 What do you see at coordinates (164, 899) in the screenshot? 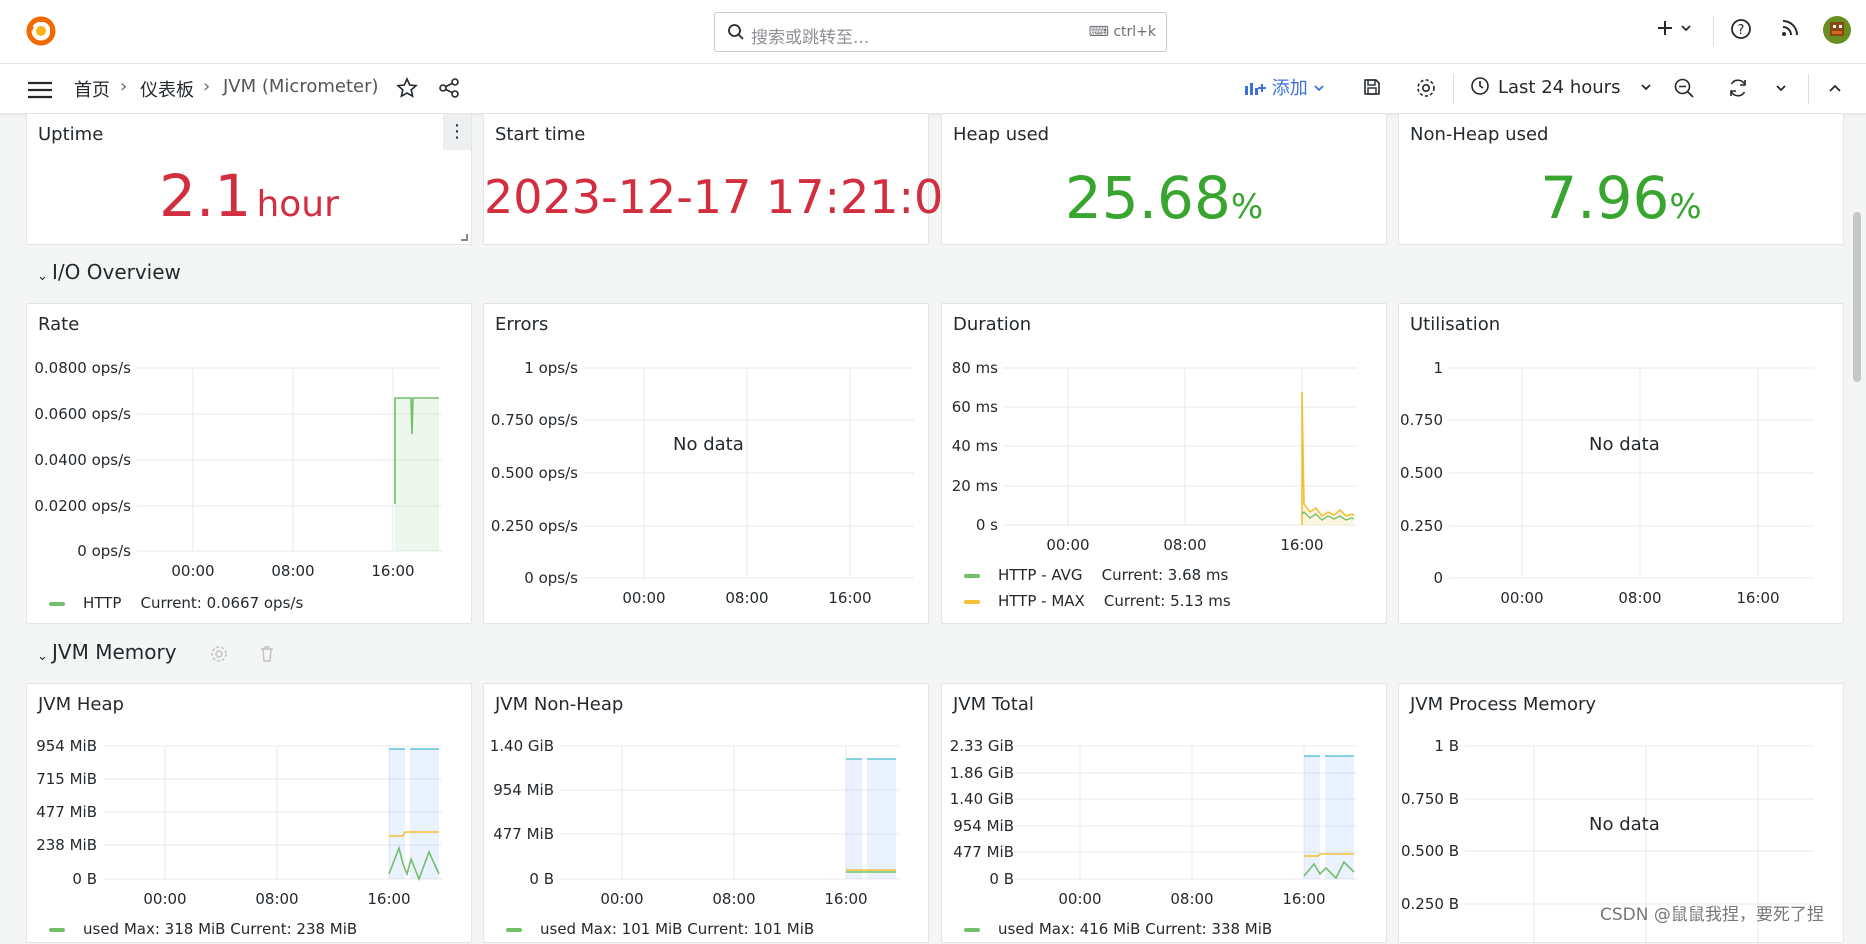
I see `x-tick: 00:00` at bounding box center [164, 899].